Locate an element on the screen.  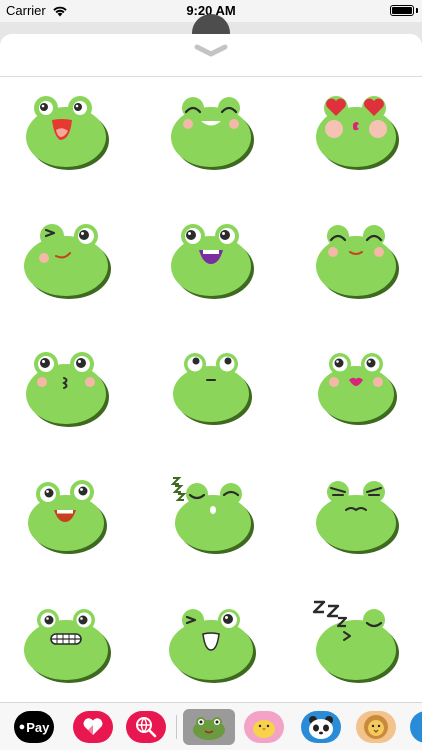
web-search-app is located at coordinates (146, 727).